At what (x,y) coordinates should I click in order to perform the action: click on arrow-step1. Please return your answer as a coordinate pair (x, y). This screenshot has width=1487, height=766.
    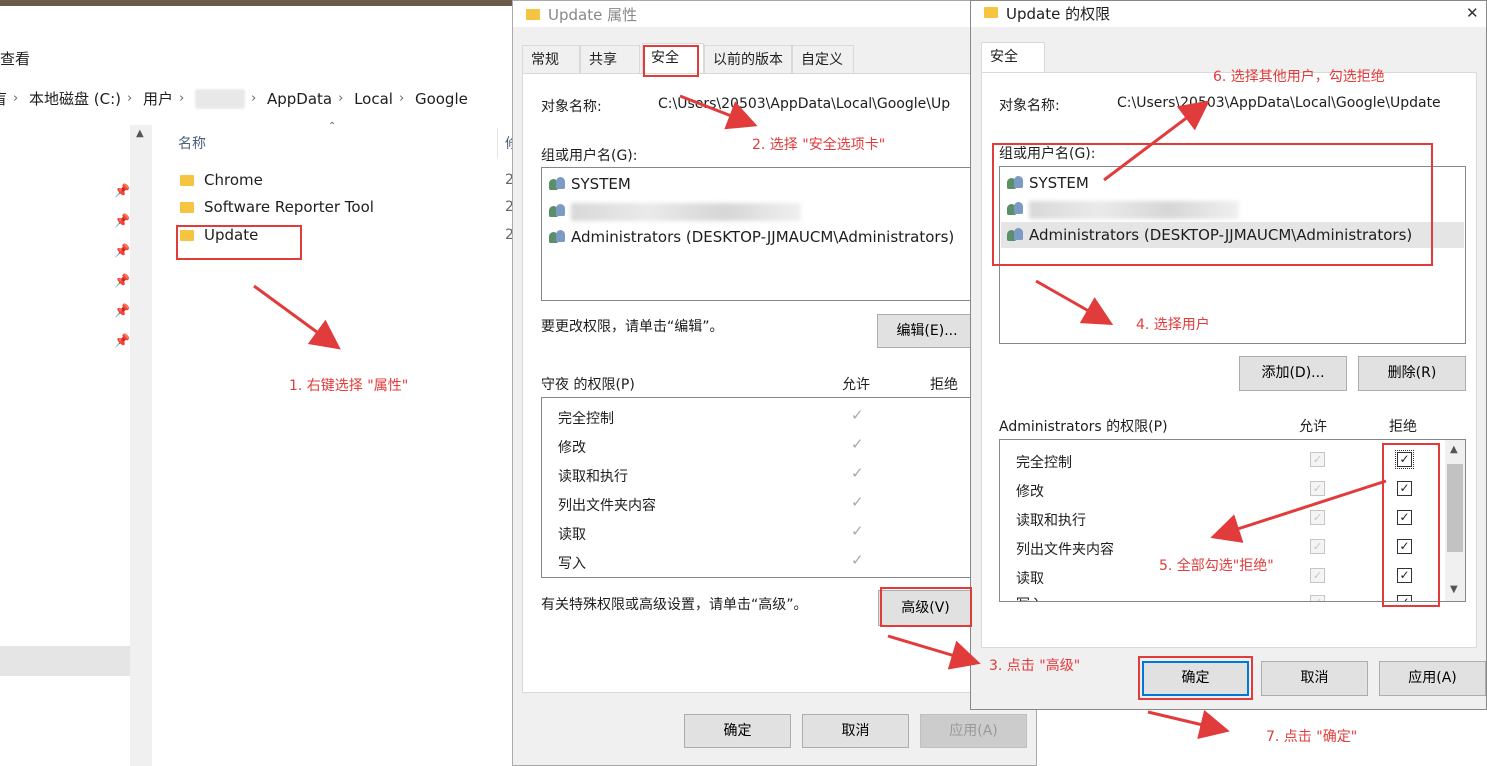
    Looking at the image, I should click on (297, 317).